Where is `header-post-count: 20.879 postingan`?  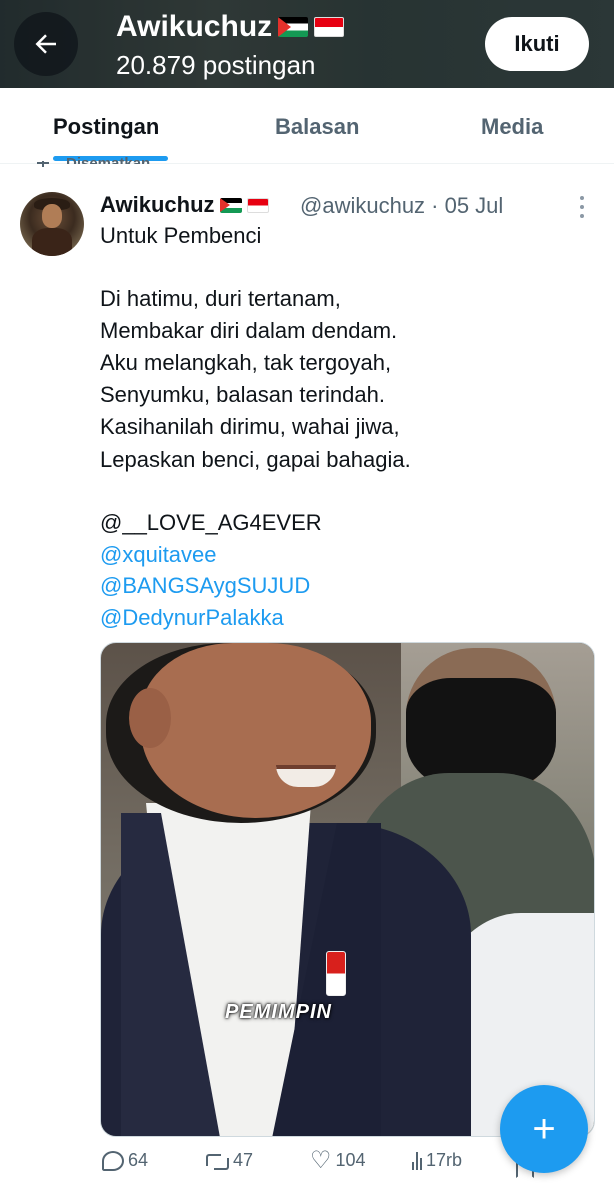
header-post-count: 20.879 postingan is located at coordinates (216, 65).